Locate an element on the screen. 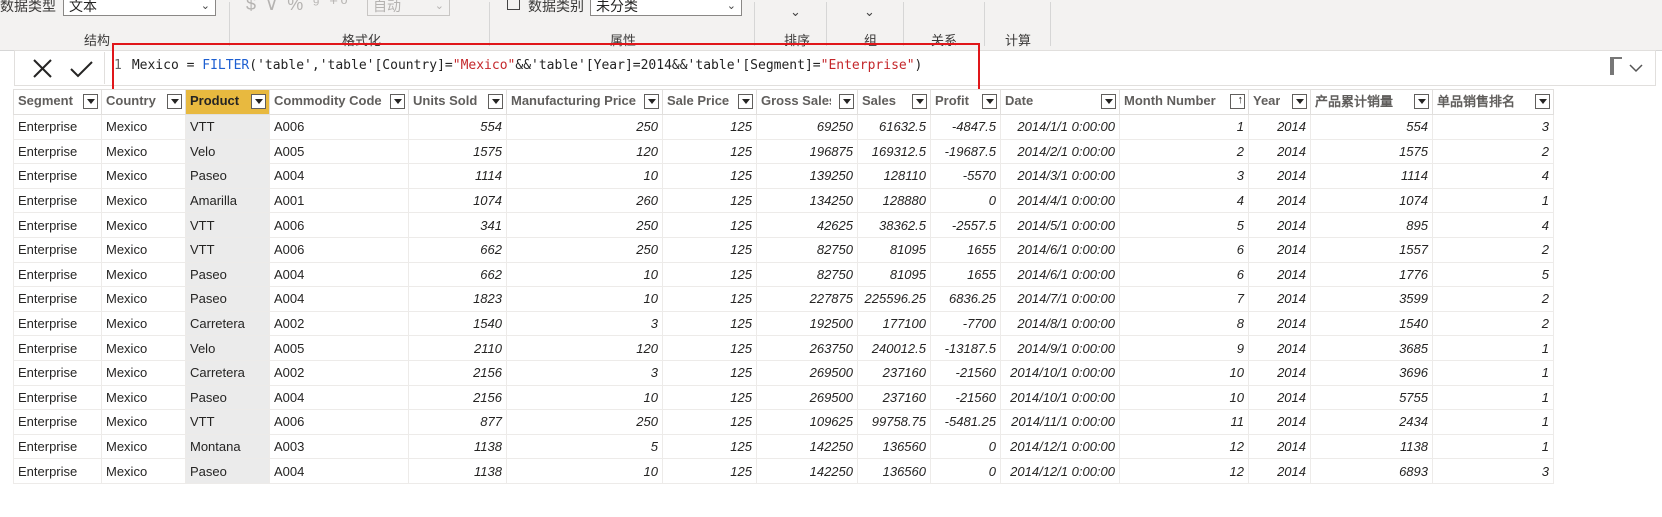 Image resolution: width=1662 pixels, height=517 pixels. table-cell: 877 is located at coordinates (457, 422).